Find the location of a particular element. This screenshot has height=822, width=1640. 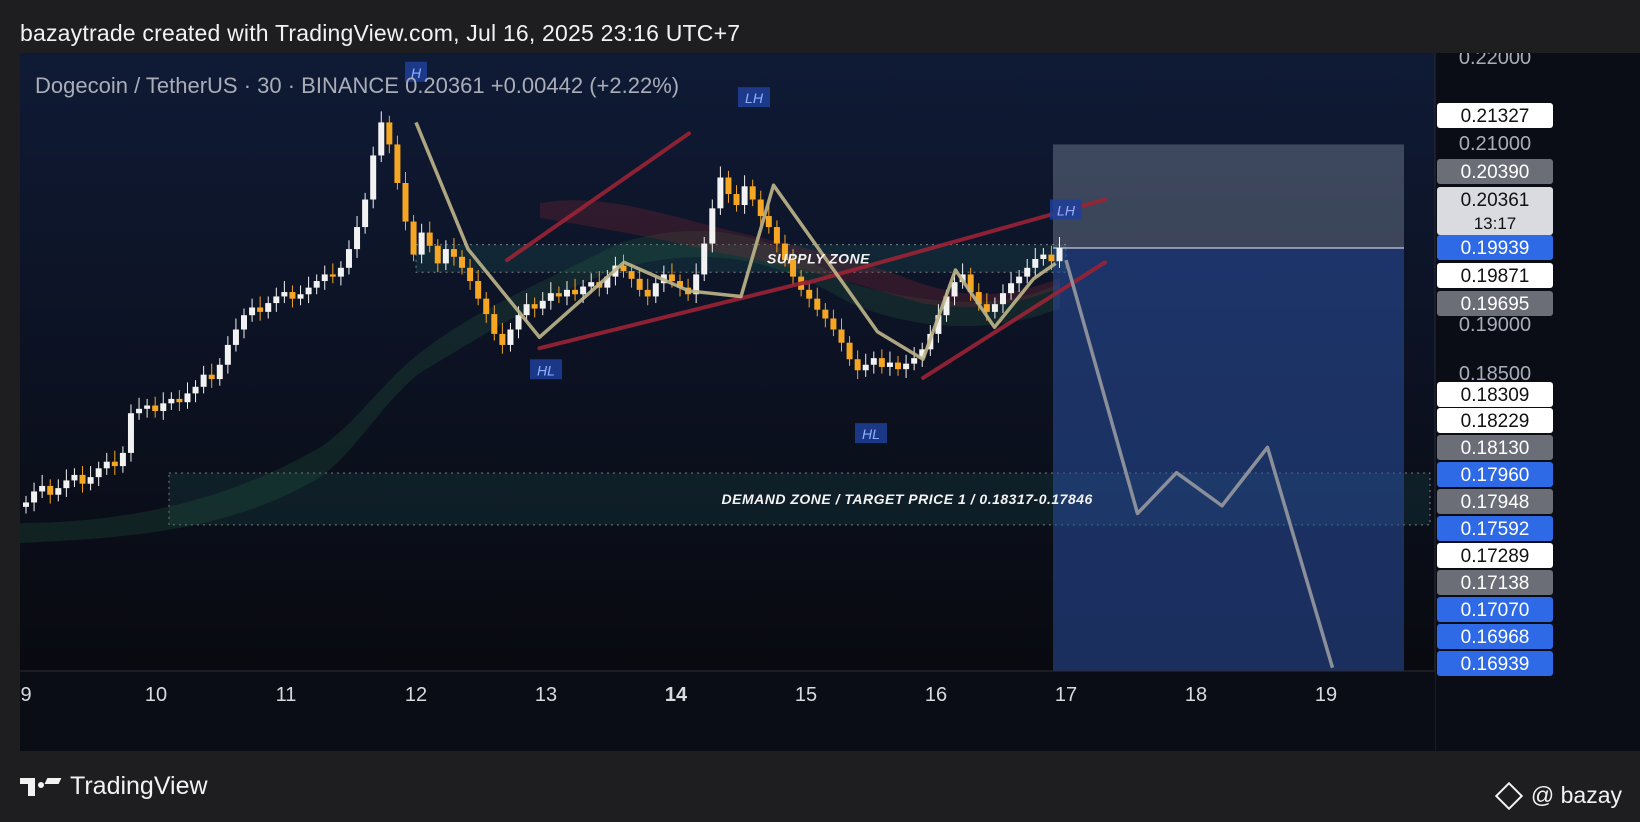

x-tick-9: 9 is located at coordinates (25, 695).